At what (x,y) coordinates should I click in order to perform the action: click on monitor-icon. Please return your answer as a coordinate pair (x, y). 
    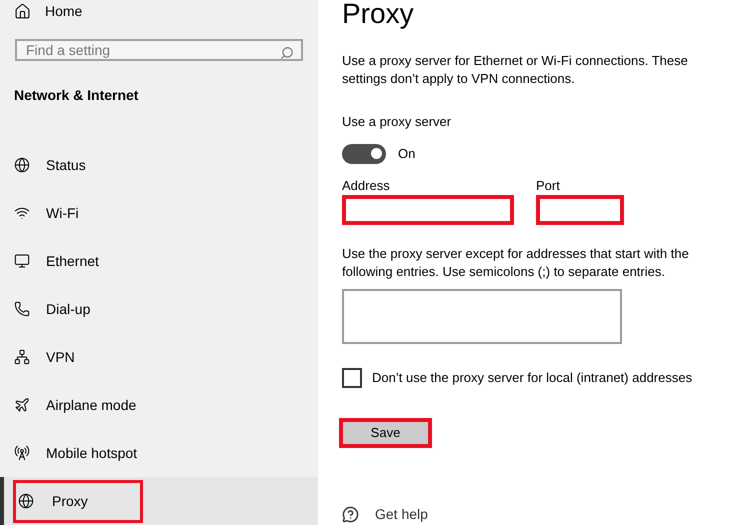
    Looking at the image, I should click on (22, 261).